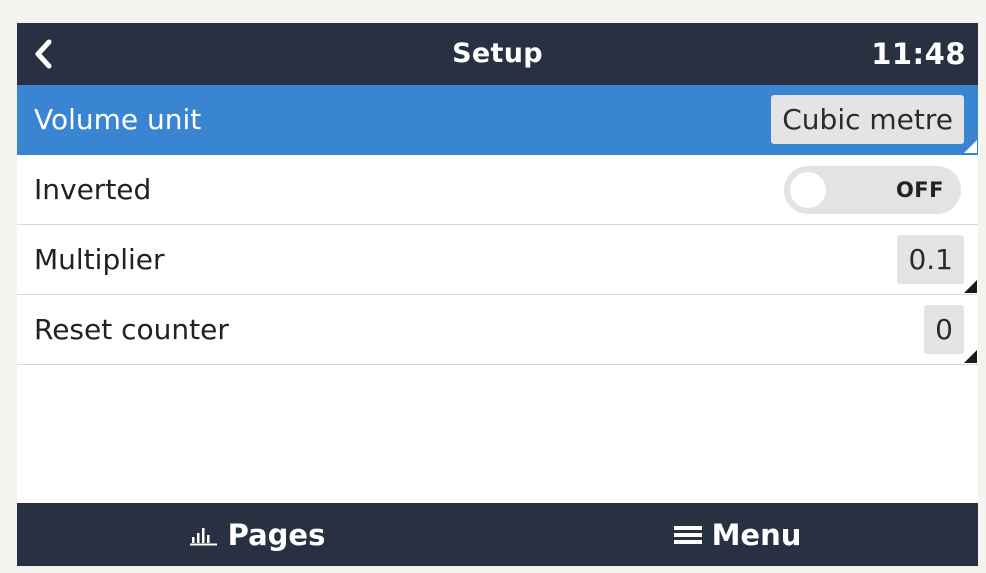 The height and width of the screenshot is (573, 986). I want to click on setting-label: Multiplier, so click(99, 259).